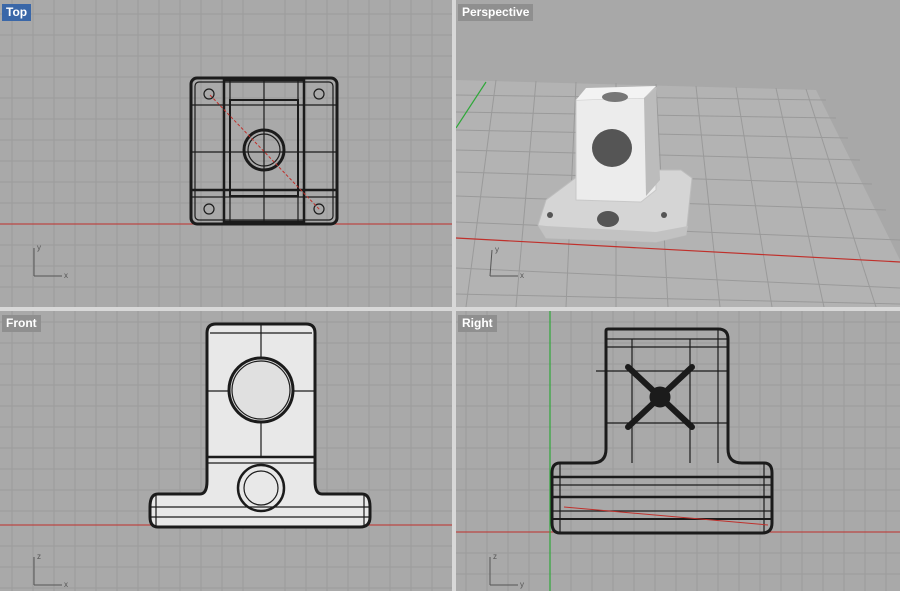  What do you see at coordinates (50, 570) in the screenshot?
I see `axis-triad-front: z x` at bounding box center [50, 570].